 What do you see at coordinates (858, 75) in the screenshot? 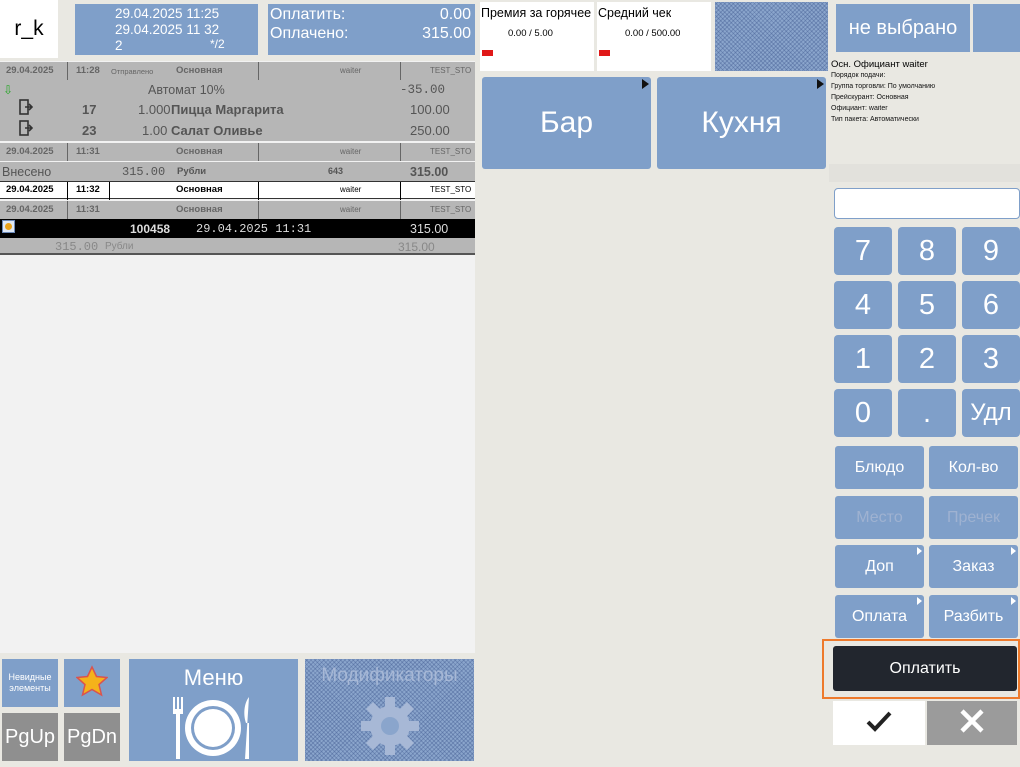
I see `info-line: Порядок подачи:` at bounding box center [858, 75].